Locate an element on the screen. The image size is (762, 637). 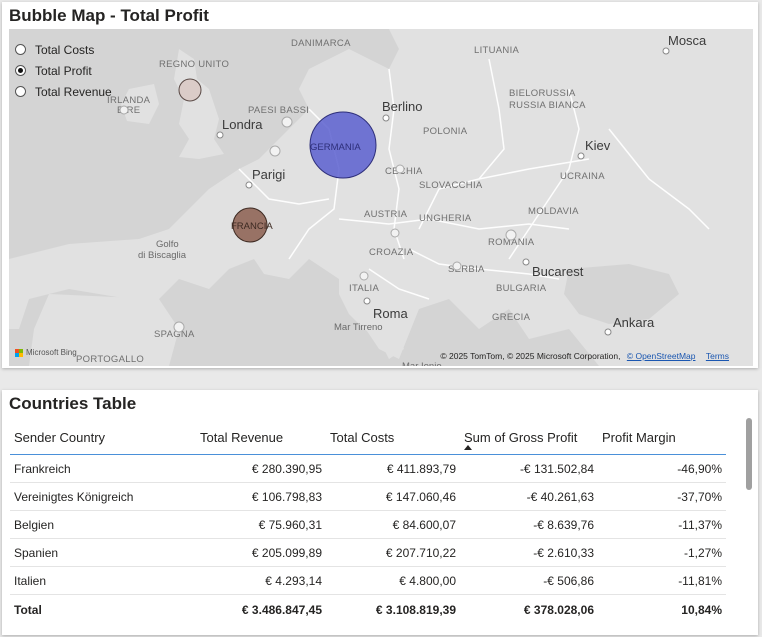
cell-revenue: € 75.960,31 is located at coordinates (261, 524).